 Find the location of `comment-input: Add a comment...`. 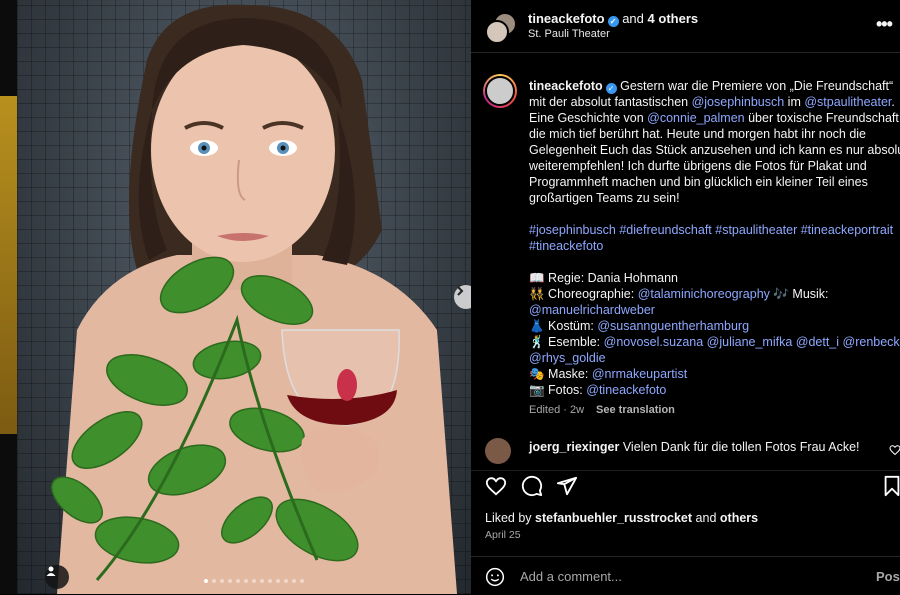

comment-input: Add a comment... is located at coordinates (571, 576).